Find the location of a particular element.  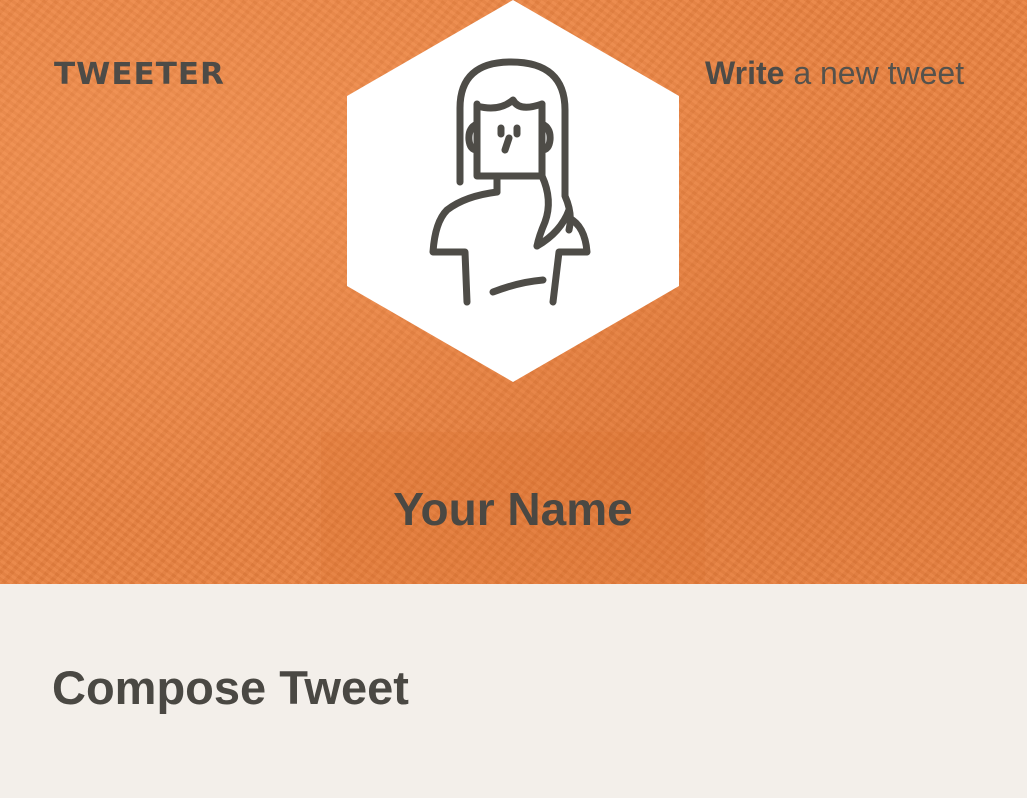

profile-name-box: Your Name is located at coordinates (513, 508).